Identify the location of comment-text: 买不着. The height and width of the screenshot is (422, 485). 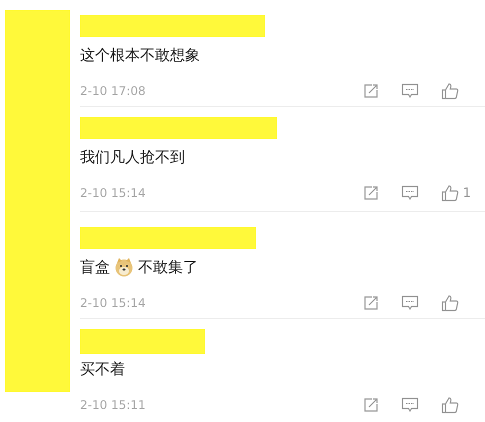
(102, 369).